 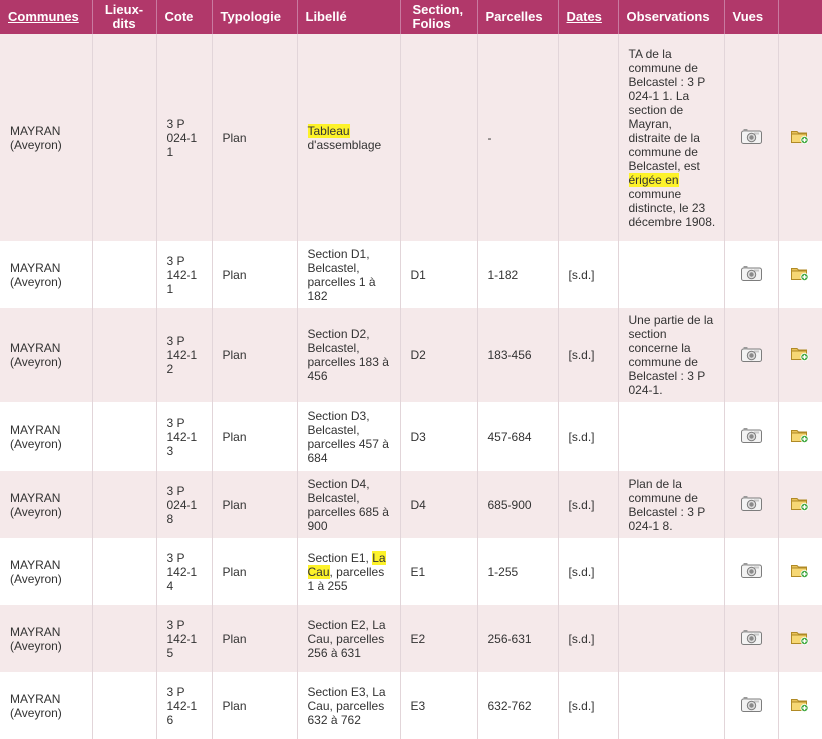 I want to click on section-cell: D2, so click(x=439, y=355).